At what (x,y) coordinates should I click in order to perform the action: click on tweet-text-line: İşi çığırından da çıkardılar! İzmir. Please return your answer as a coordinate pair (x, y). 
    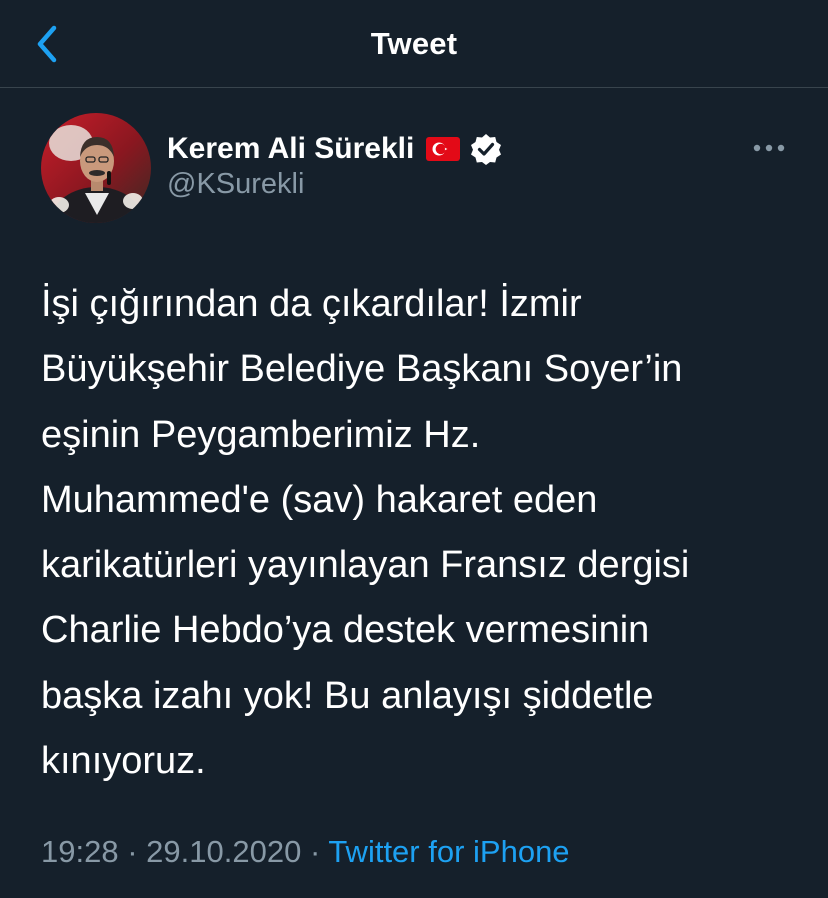
    Looking at the image, I should click on (311, 304).